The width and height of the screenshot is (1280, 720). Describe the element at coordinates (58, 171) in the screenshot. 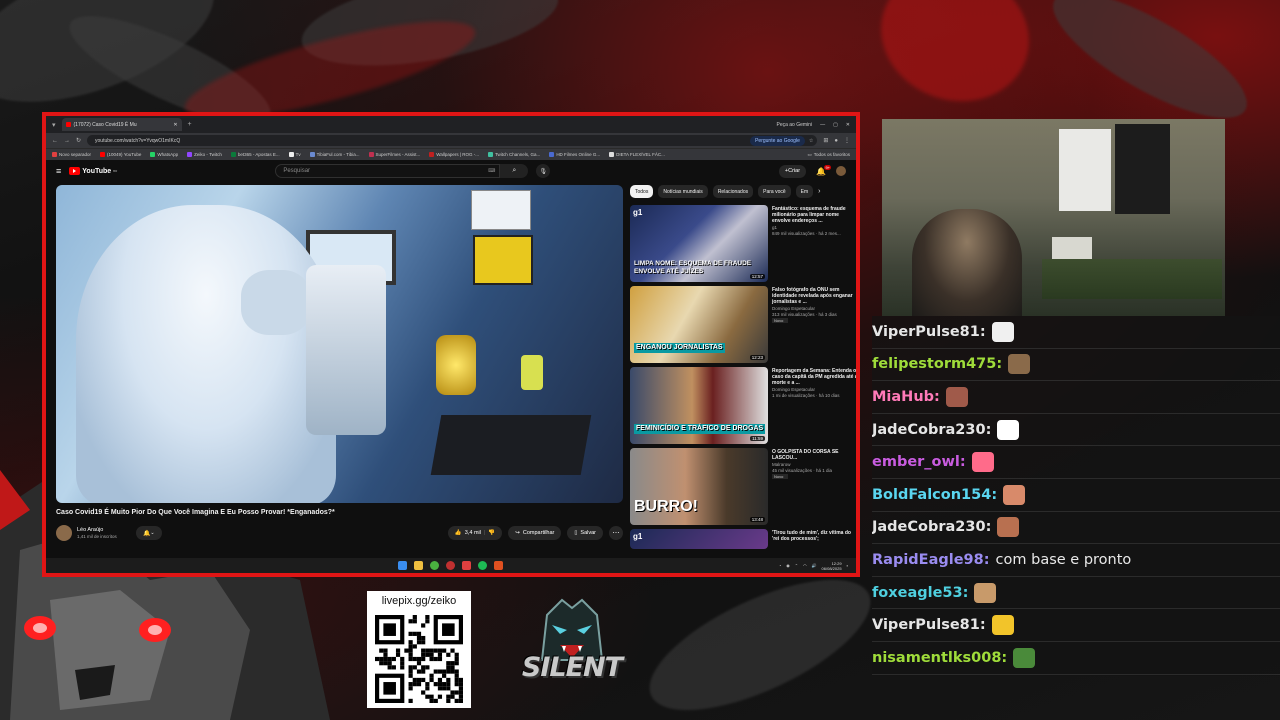

I see `hamburger-menu-icon: ≡` at that location.